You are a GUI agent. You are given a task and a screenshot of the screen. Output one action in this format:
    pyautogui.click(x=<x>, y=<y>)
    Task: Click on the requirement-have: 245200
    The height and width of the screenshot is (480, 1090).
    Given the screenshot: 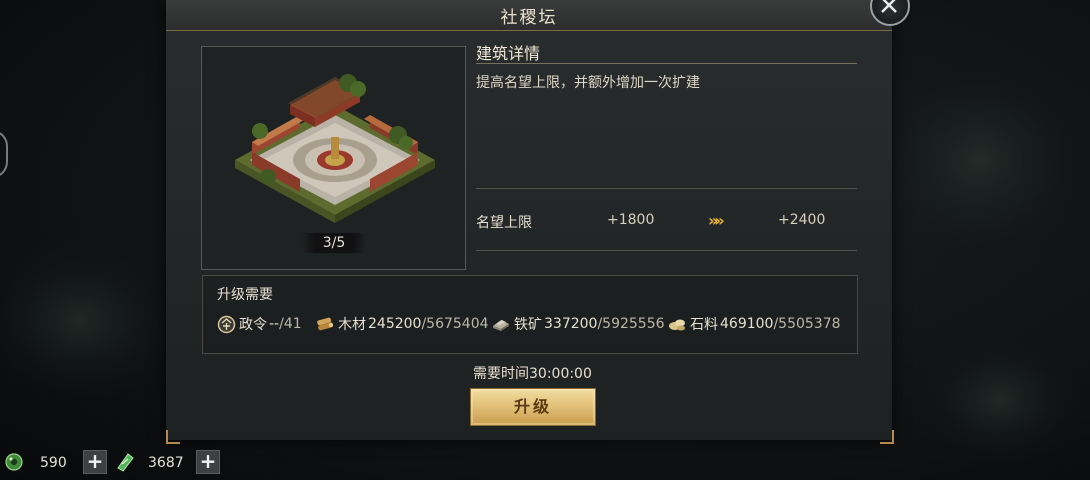 What is the action you would take?
    pyautogui.click(x=395, y=324)
    